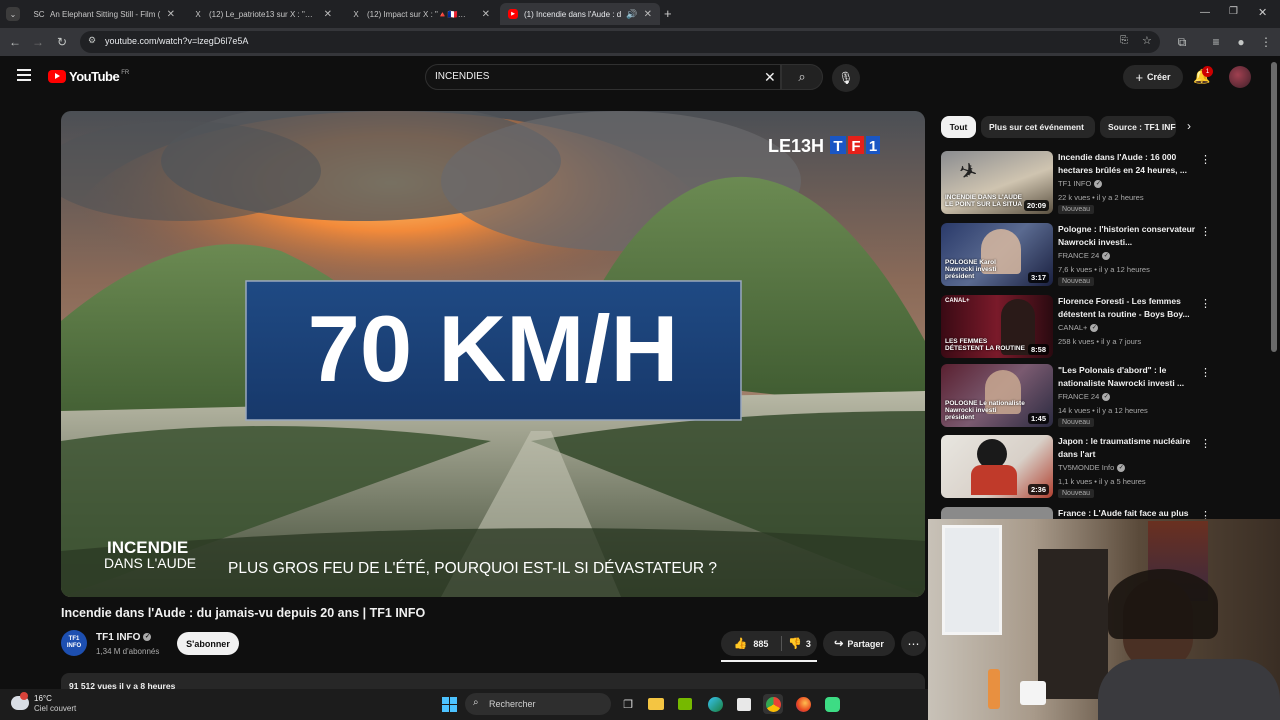 Image resolution: width=1280 pixels, height=720 pixels. I want to click on create-button: + Créer, so click(1153, 77).